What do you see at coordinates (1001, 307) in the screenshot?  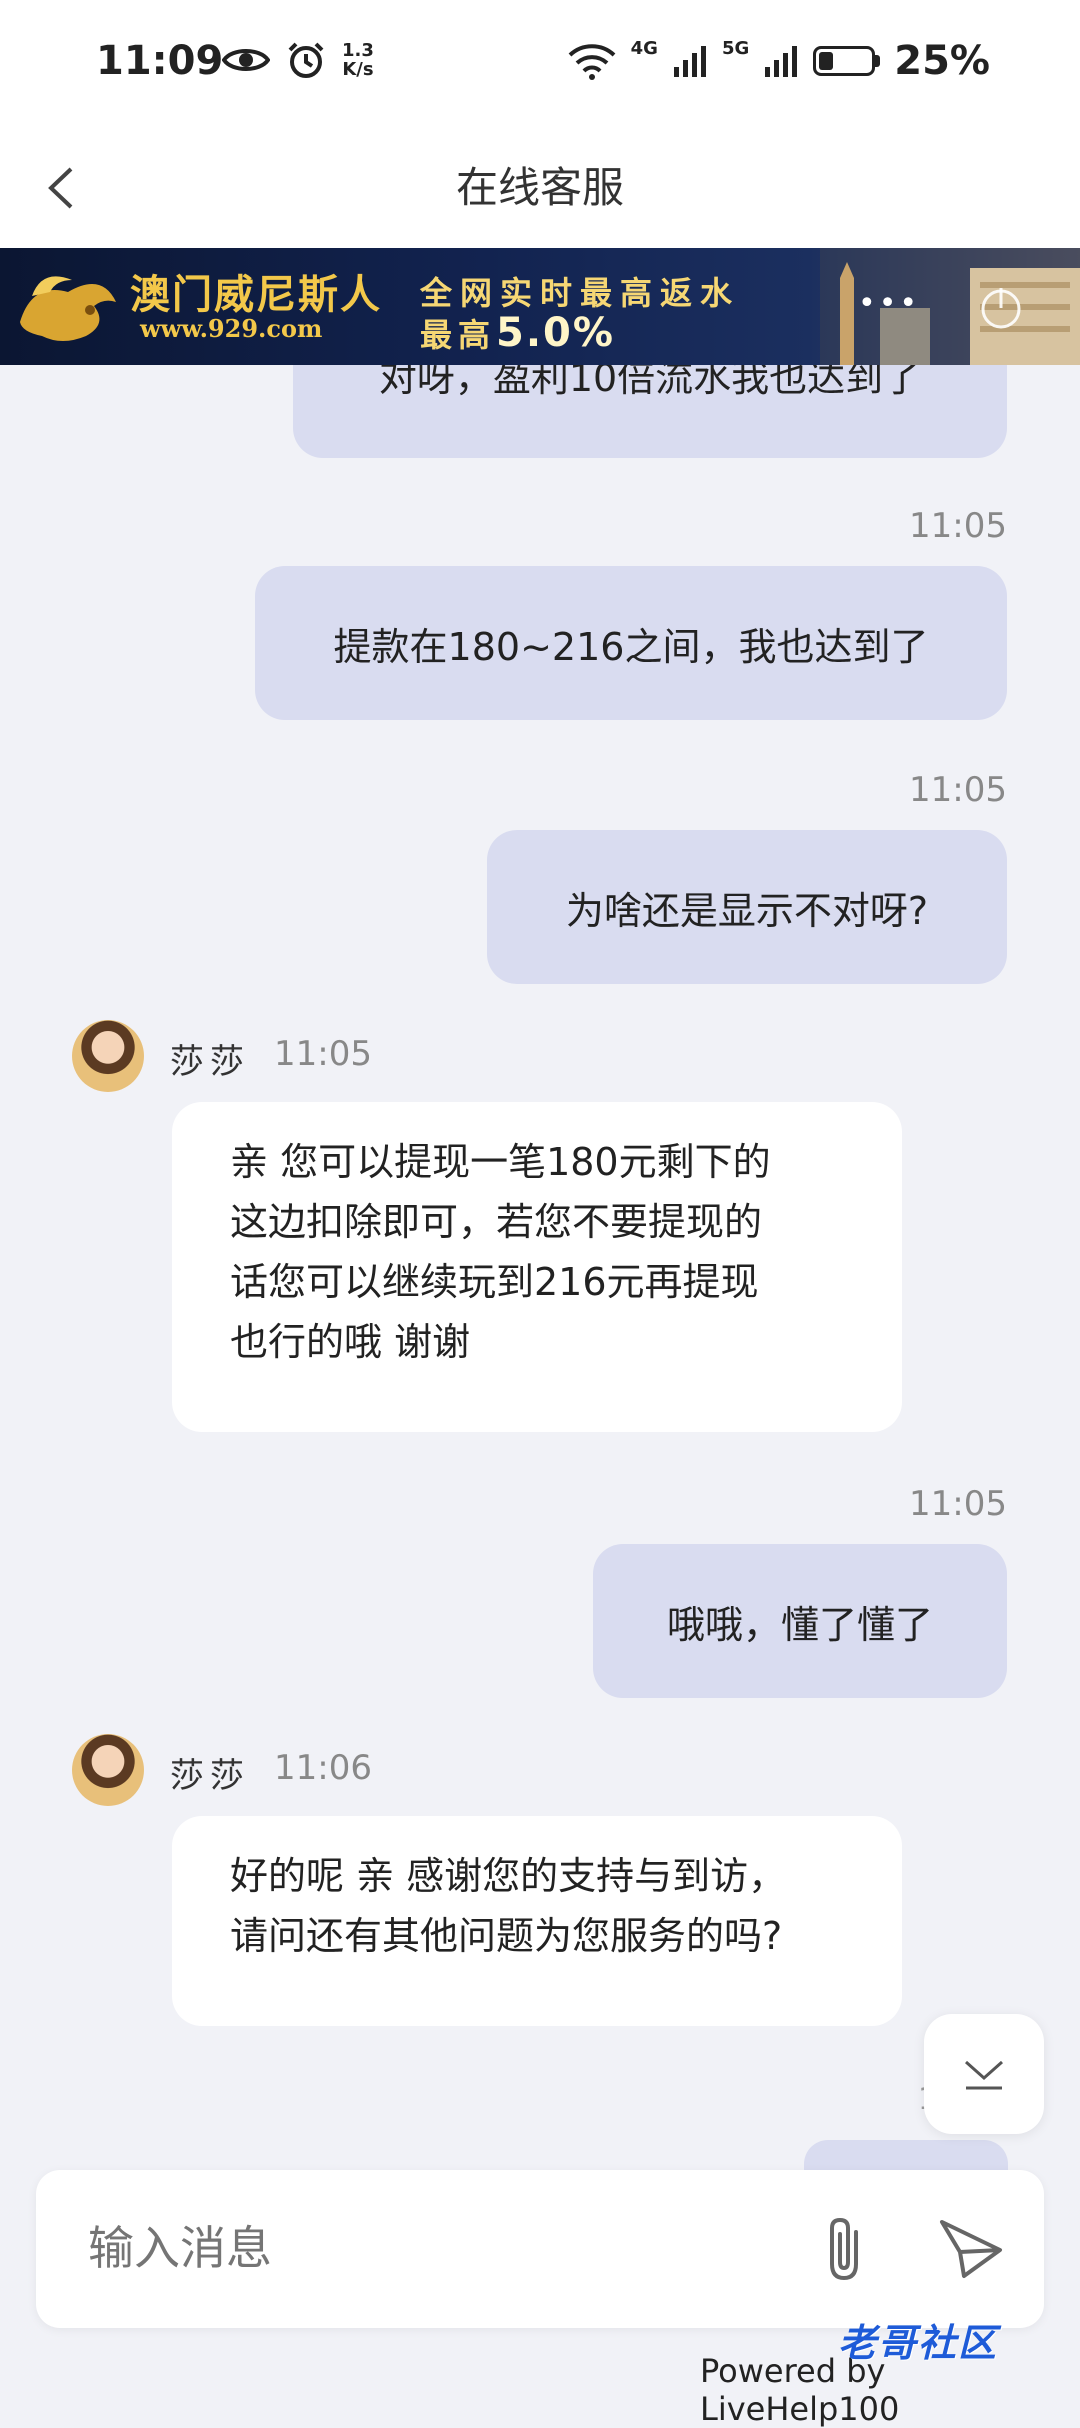 I see `power-icon` at bounding box center [1001, 307].